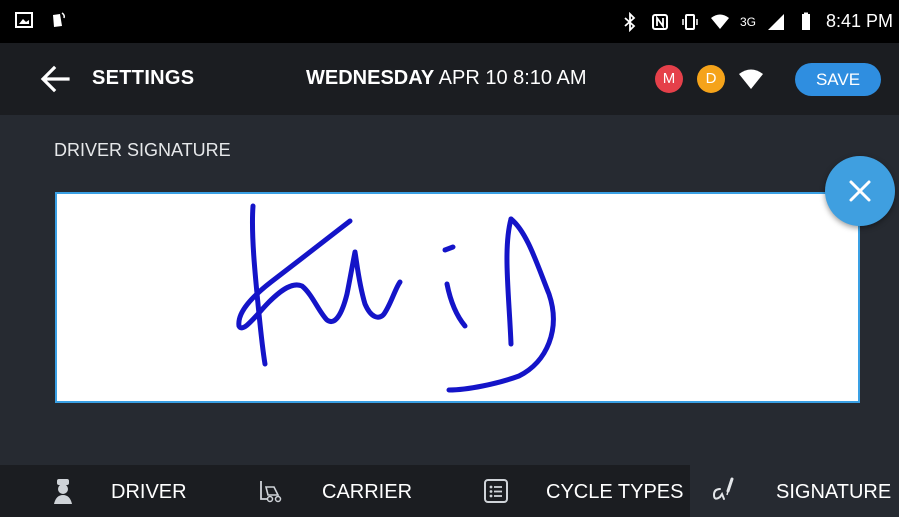 This screenshot has width=899, height=517. Describe the element at coordinates (512, 78) in the screenshot. I see `date-time-label: APR 10 8:10 AM` at that location.